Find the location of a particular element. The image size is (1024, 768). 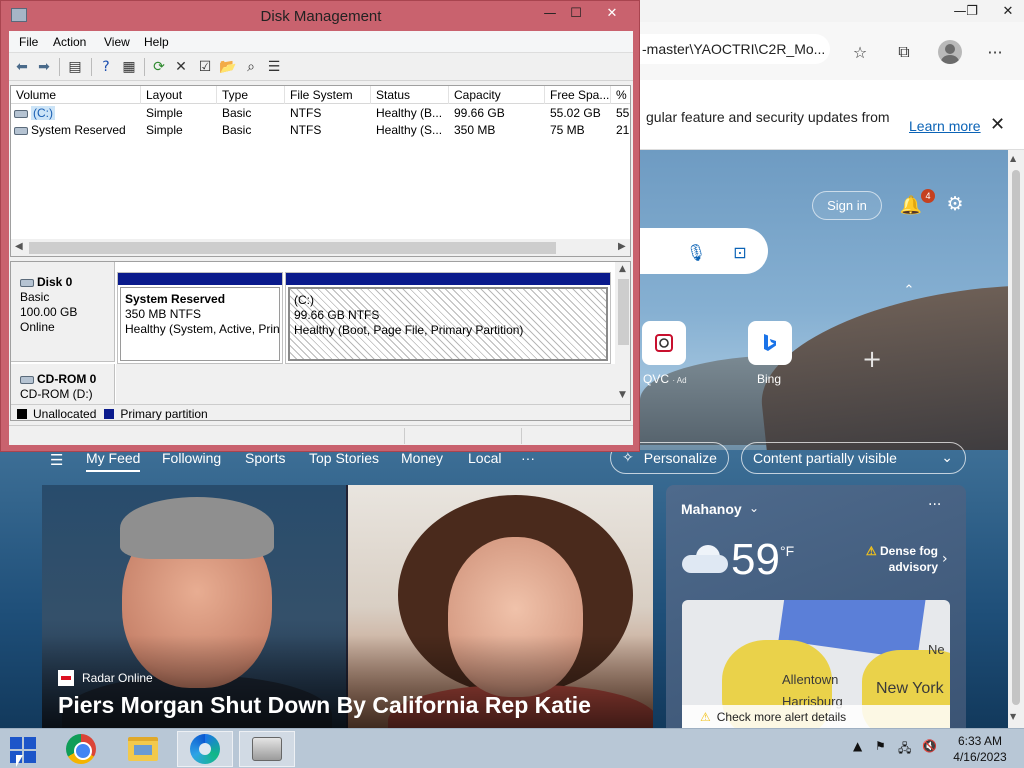

menu-file: File is located at coordinates (28, 42).